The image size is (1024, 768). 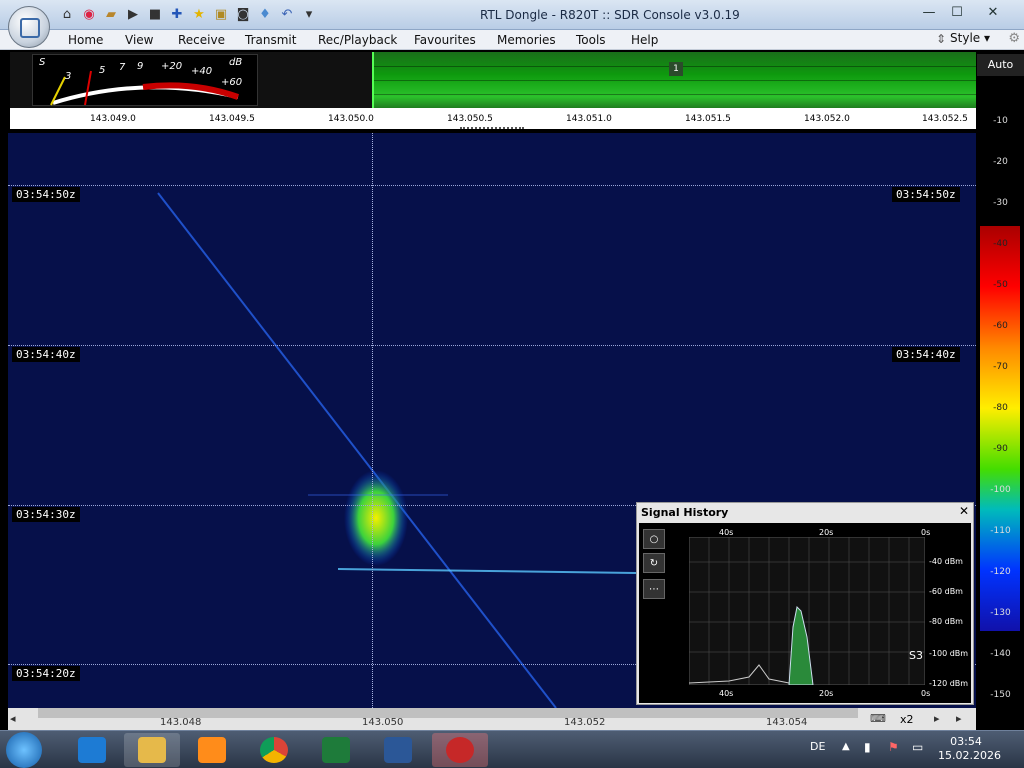 What do you see at coordinates (654, 589) in the screenshot?
I see `history-more-button: ⋯` at bounding box center [654, 589].